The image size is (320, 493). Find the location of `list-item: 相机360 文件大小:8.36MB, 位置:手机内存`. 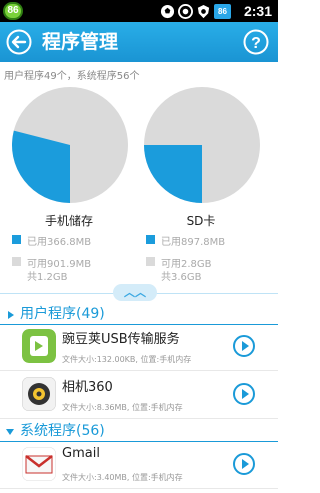

list-item: 相机360 文件大小:8.36MB, 位置:手机内存 is located at coordinates (139, 395).